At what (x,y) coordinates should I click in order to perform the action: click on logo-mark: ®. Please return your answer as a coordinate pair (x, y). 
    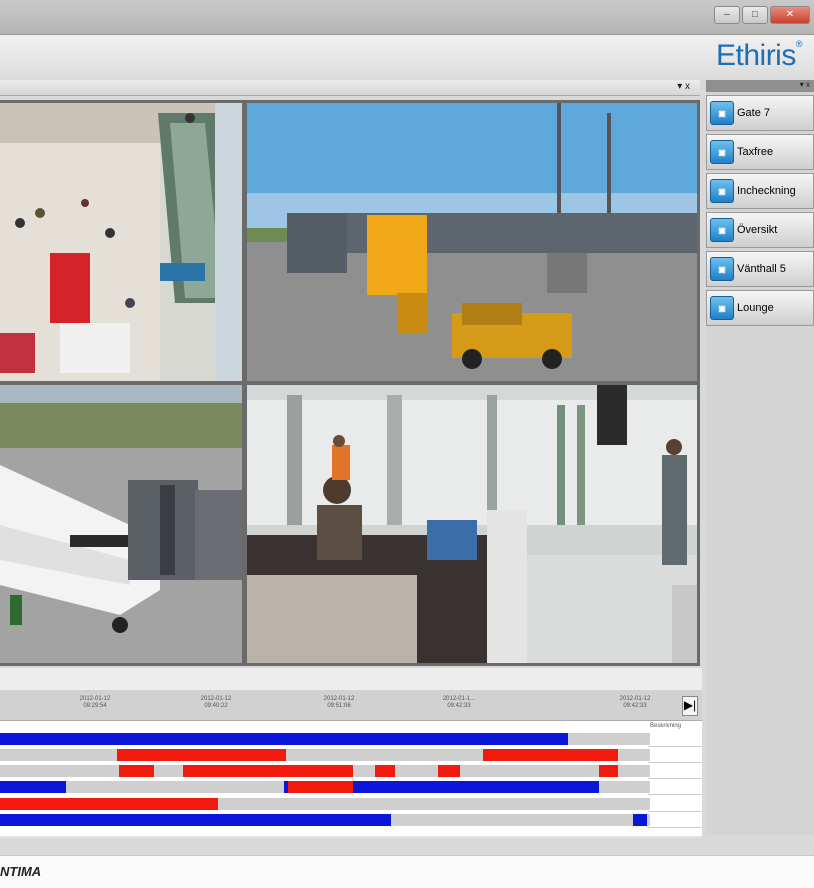
    Looking at the image, I should click on (799, 44).